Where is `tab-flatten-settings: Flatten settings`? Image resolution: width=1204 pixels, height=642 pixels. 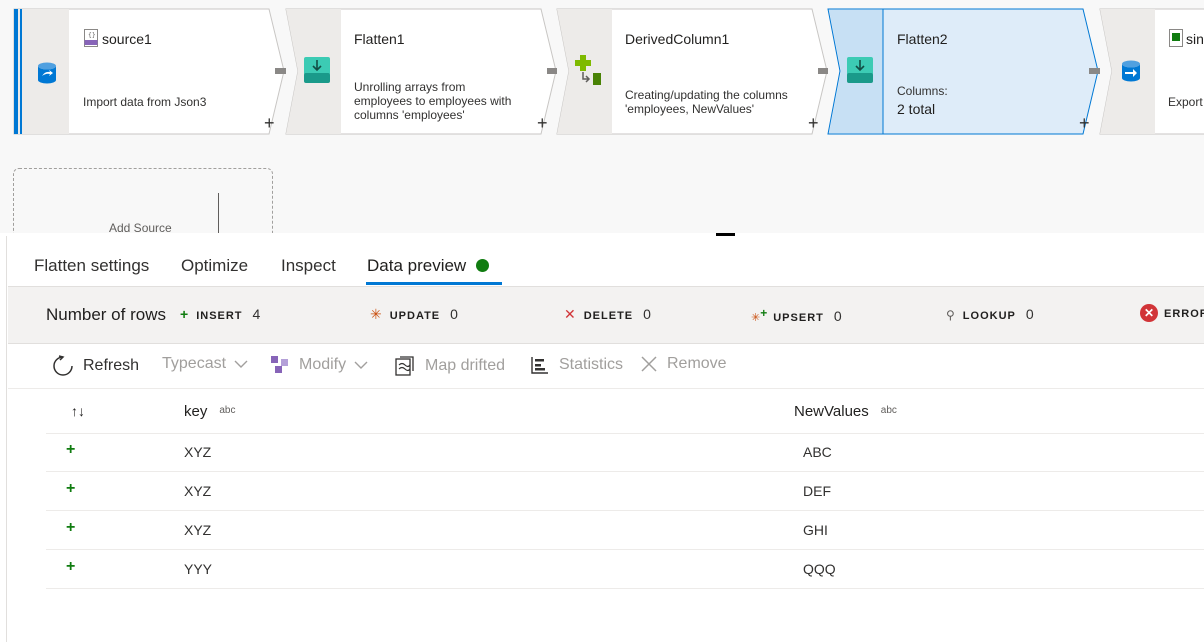
tab-flatten-settings: Flatten settings is located at coordinates (91, 266).